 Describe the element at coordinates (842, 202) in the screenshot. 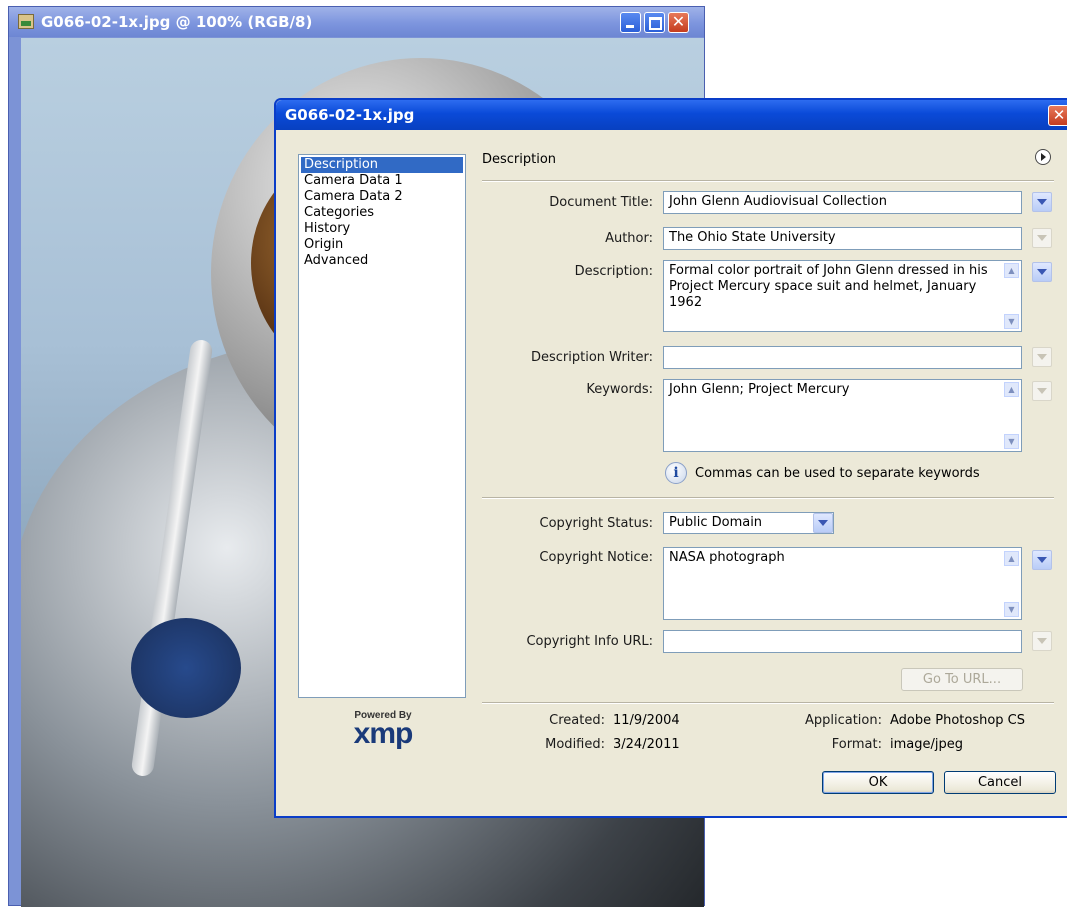

I see `document-title-field: John Glenn Audiovisual Collection` at that location.